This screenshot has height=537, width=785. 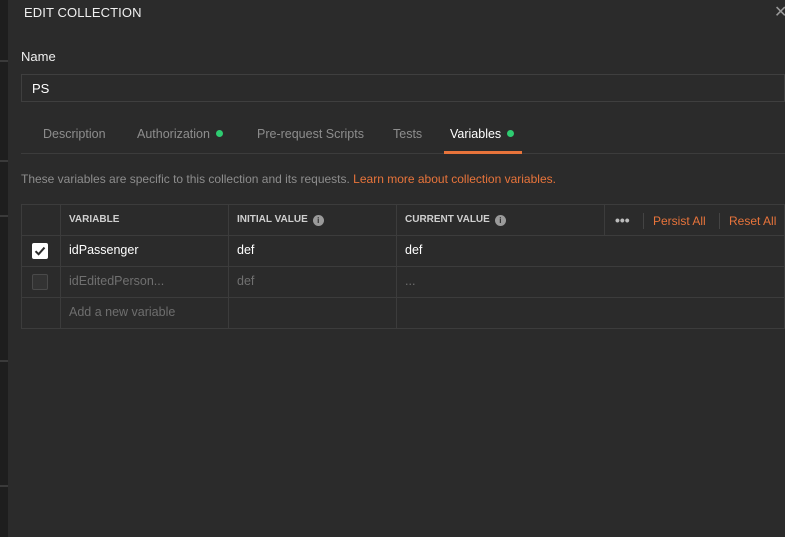 I want to click on header-initial-value: INITIAL VALUE i, so click(x=312, y=220).